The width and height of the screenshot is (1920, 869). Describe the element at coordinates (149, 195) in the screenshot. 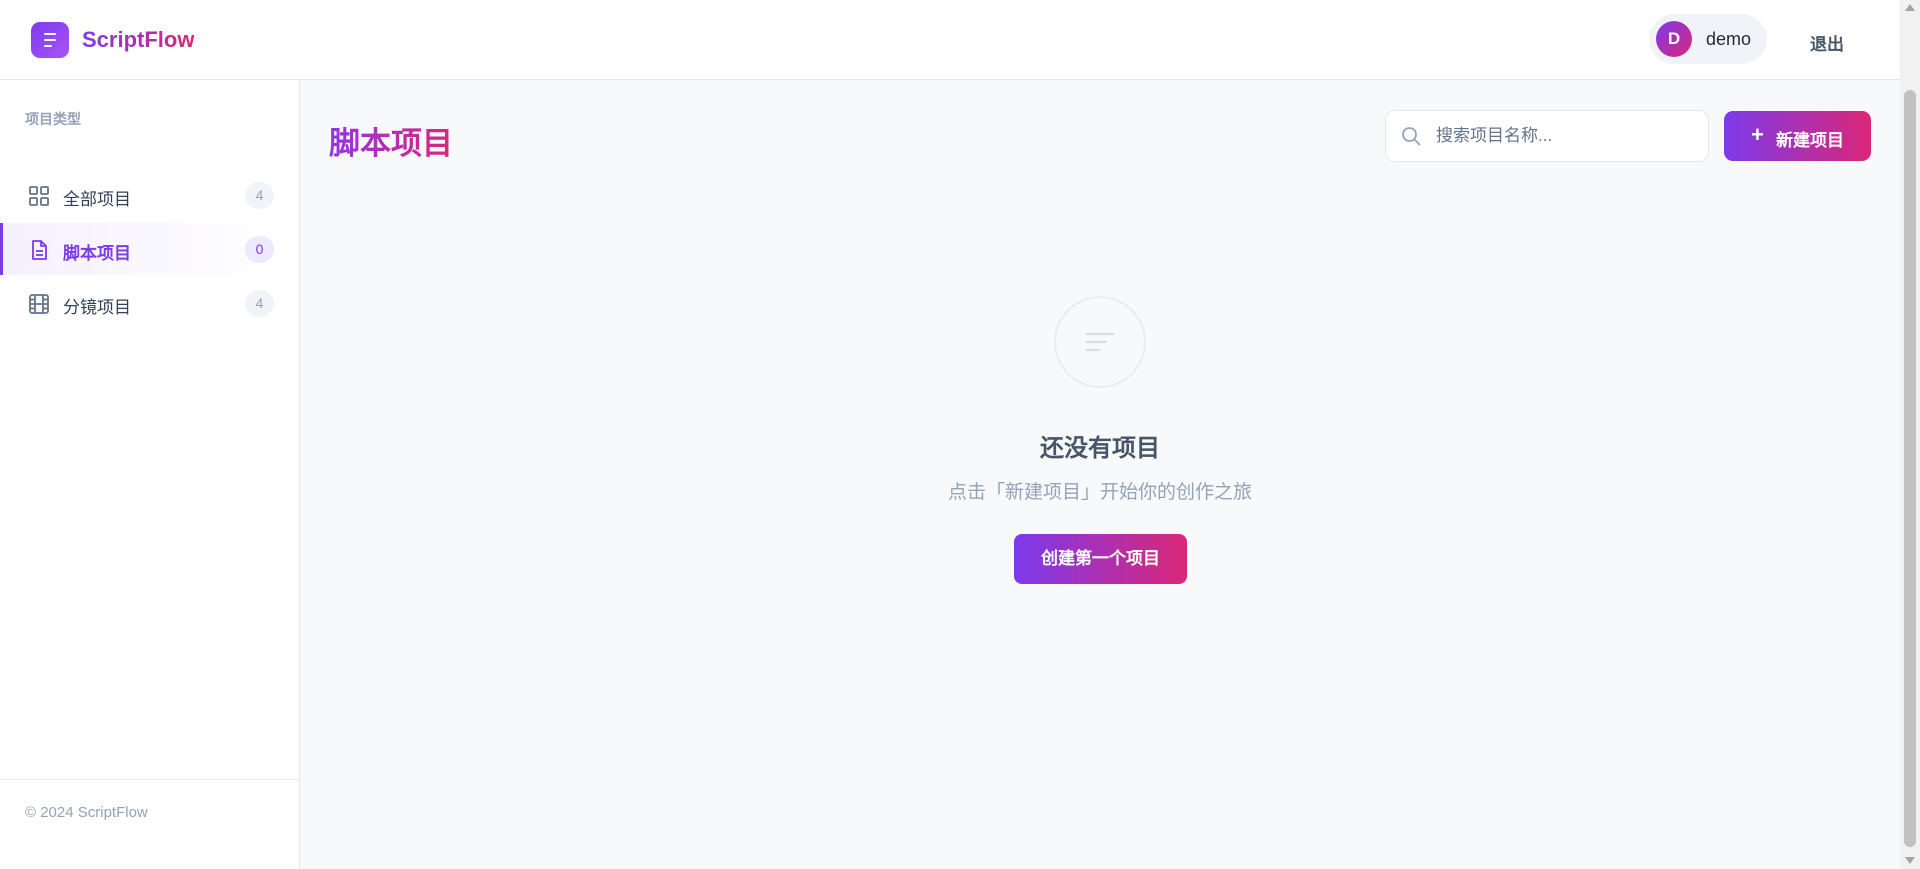

I see `sidebar-item-all-projects: 全部项目 4` at that location.